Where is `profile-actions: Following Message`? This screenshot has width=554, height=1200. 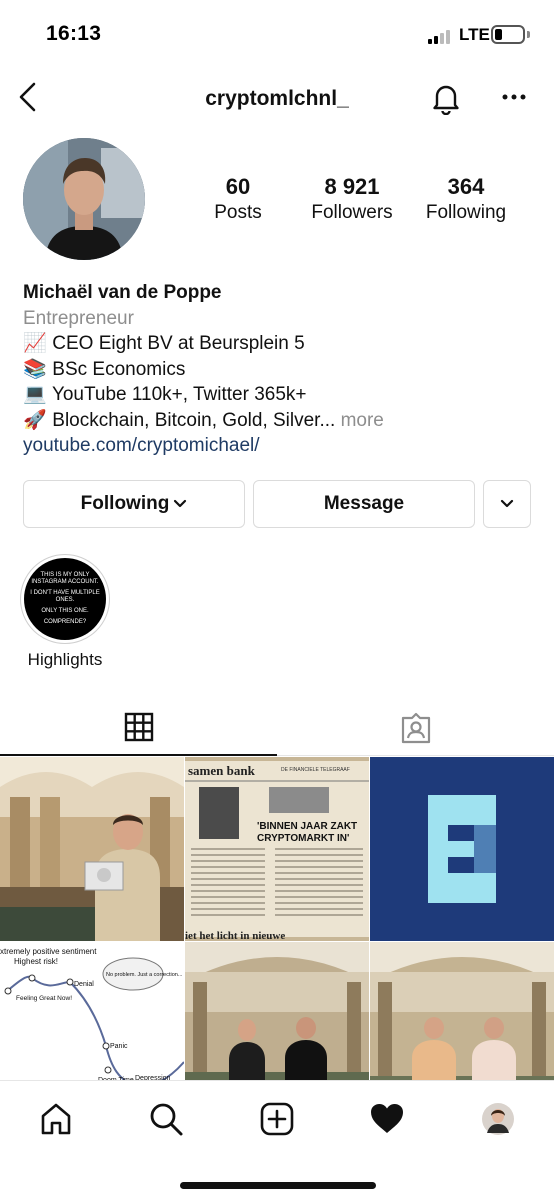
profile-actions: Following Message is located at coordinates (277, 504).